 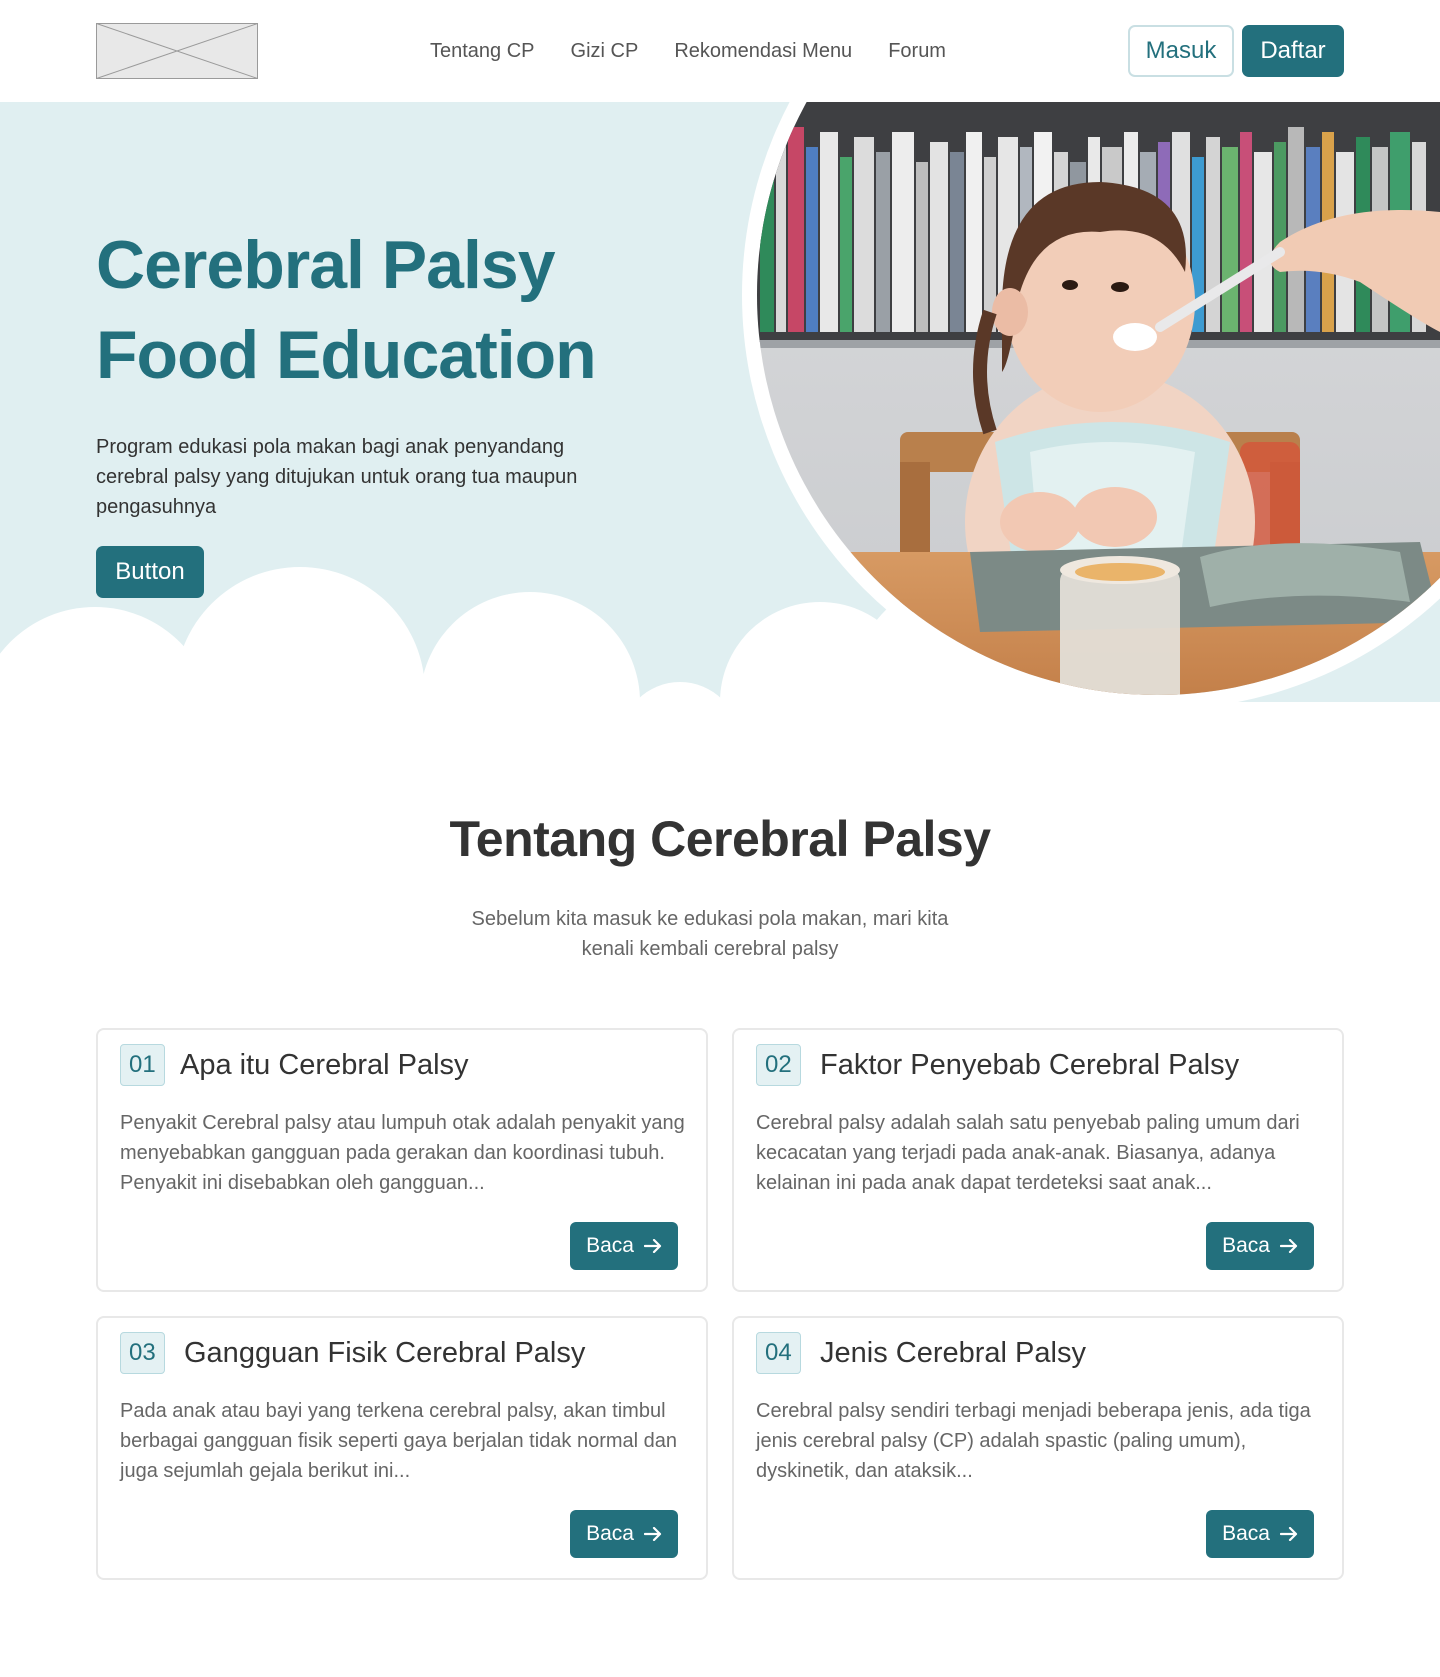 What do you see at coordinates (482, 51) in the screenshot?
I see `nav-link-tentang-cp: Tentang CP` at bounding box center [482, 51].